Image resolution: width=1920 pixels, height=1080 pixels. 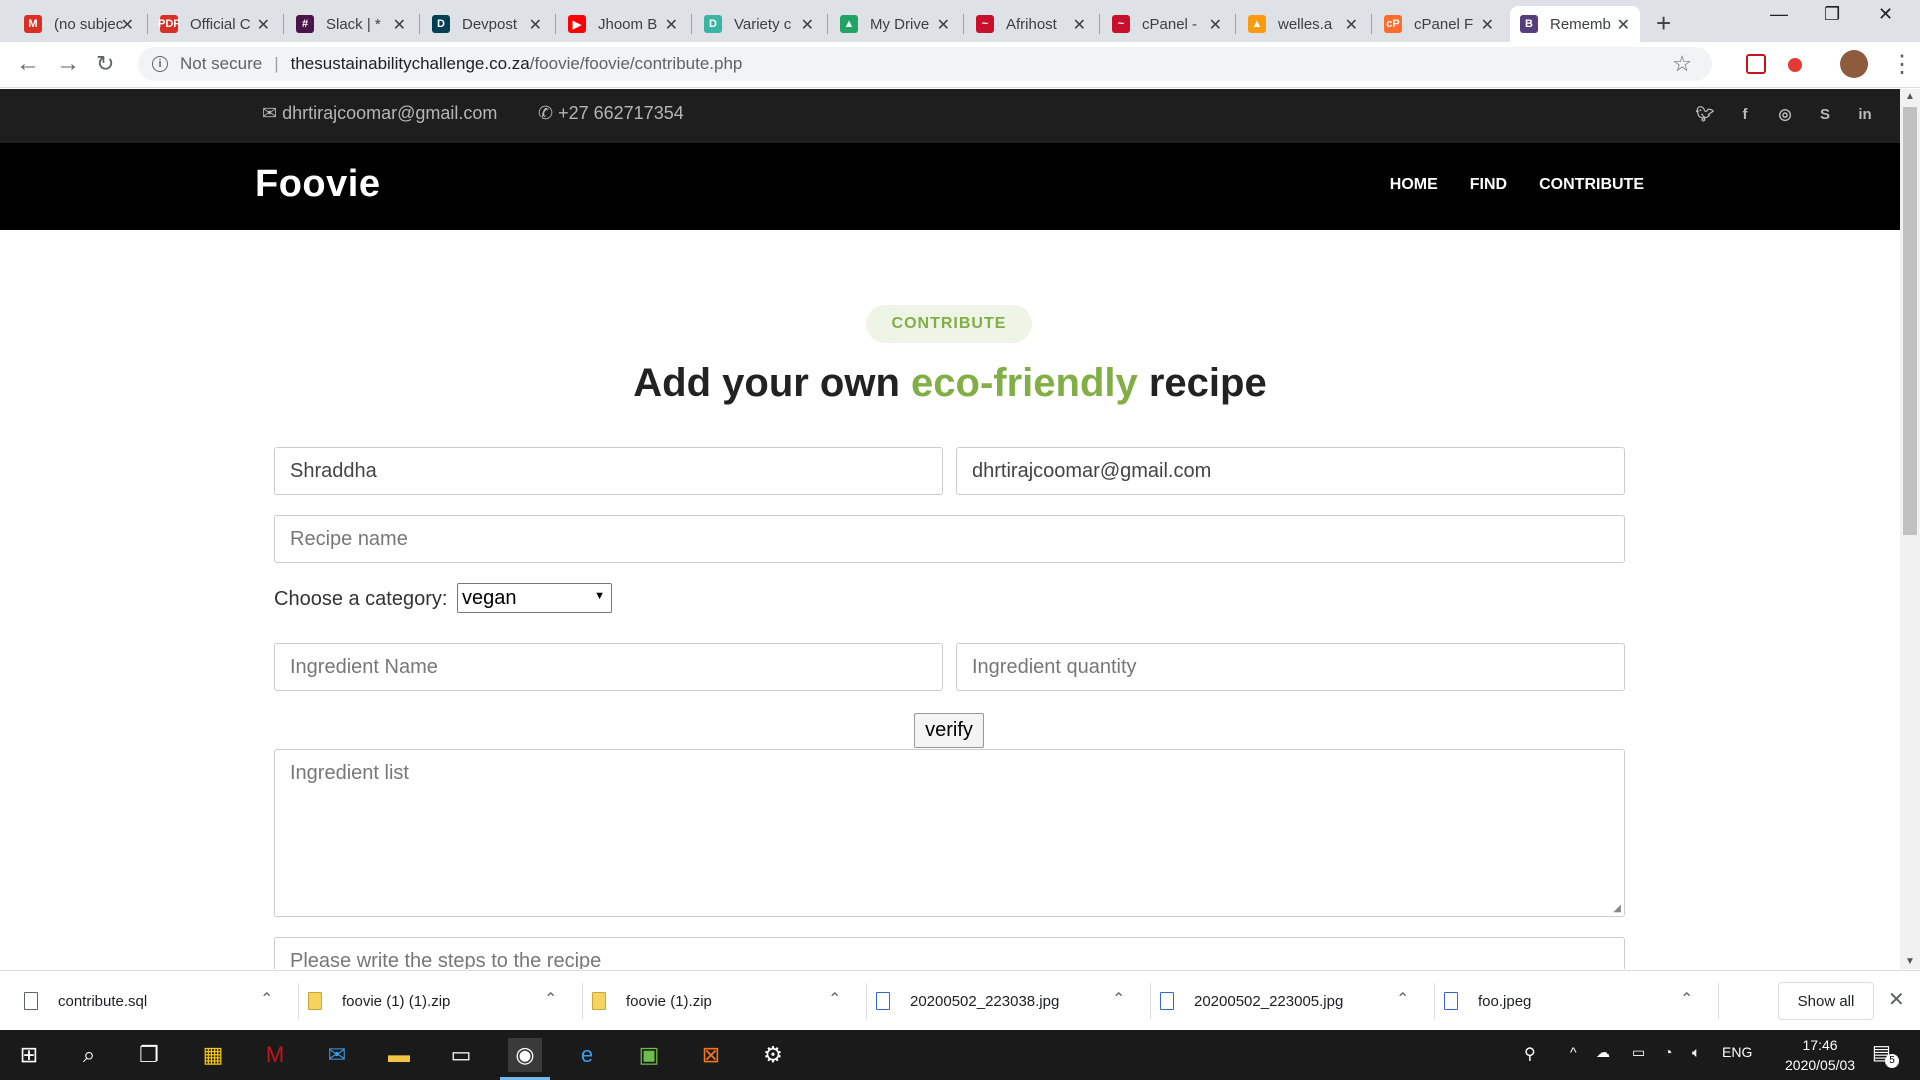 What do you see at coordinates (89, 1055) in the screenshot?
I see `search-icon: ⌕` at bounding box center [89, 1055].